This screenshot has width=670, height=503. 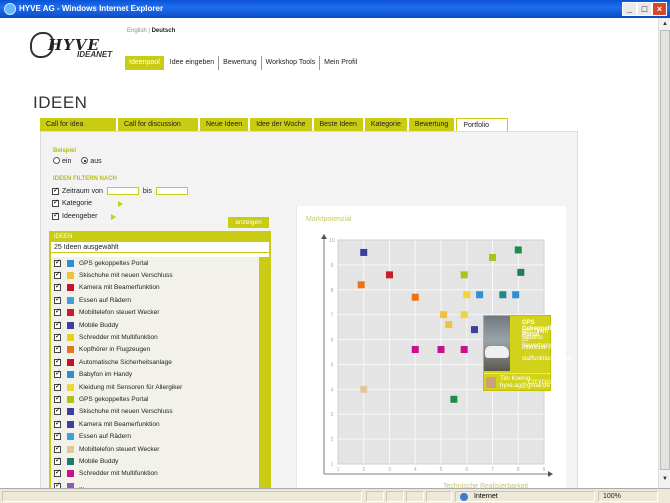 I want to click on ideengeber-expand-icon, so click(x=114, y=216).